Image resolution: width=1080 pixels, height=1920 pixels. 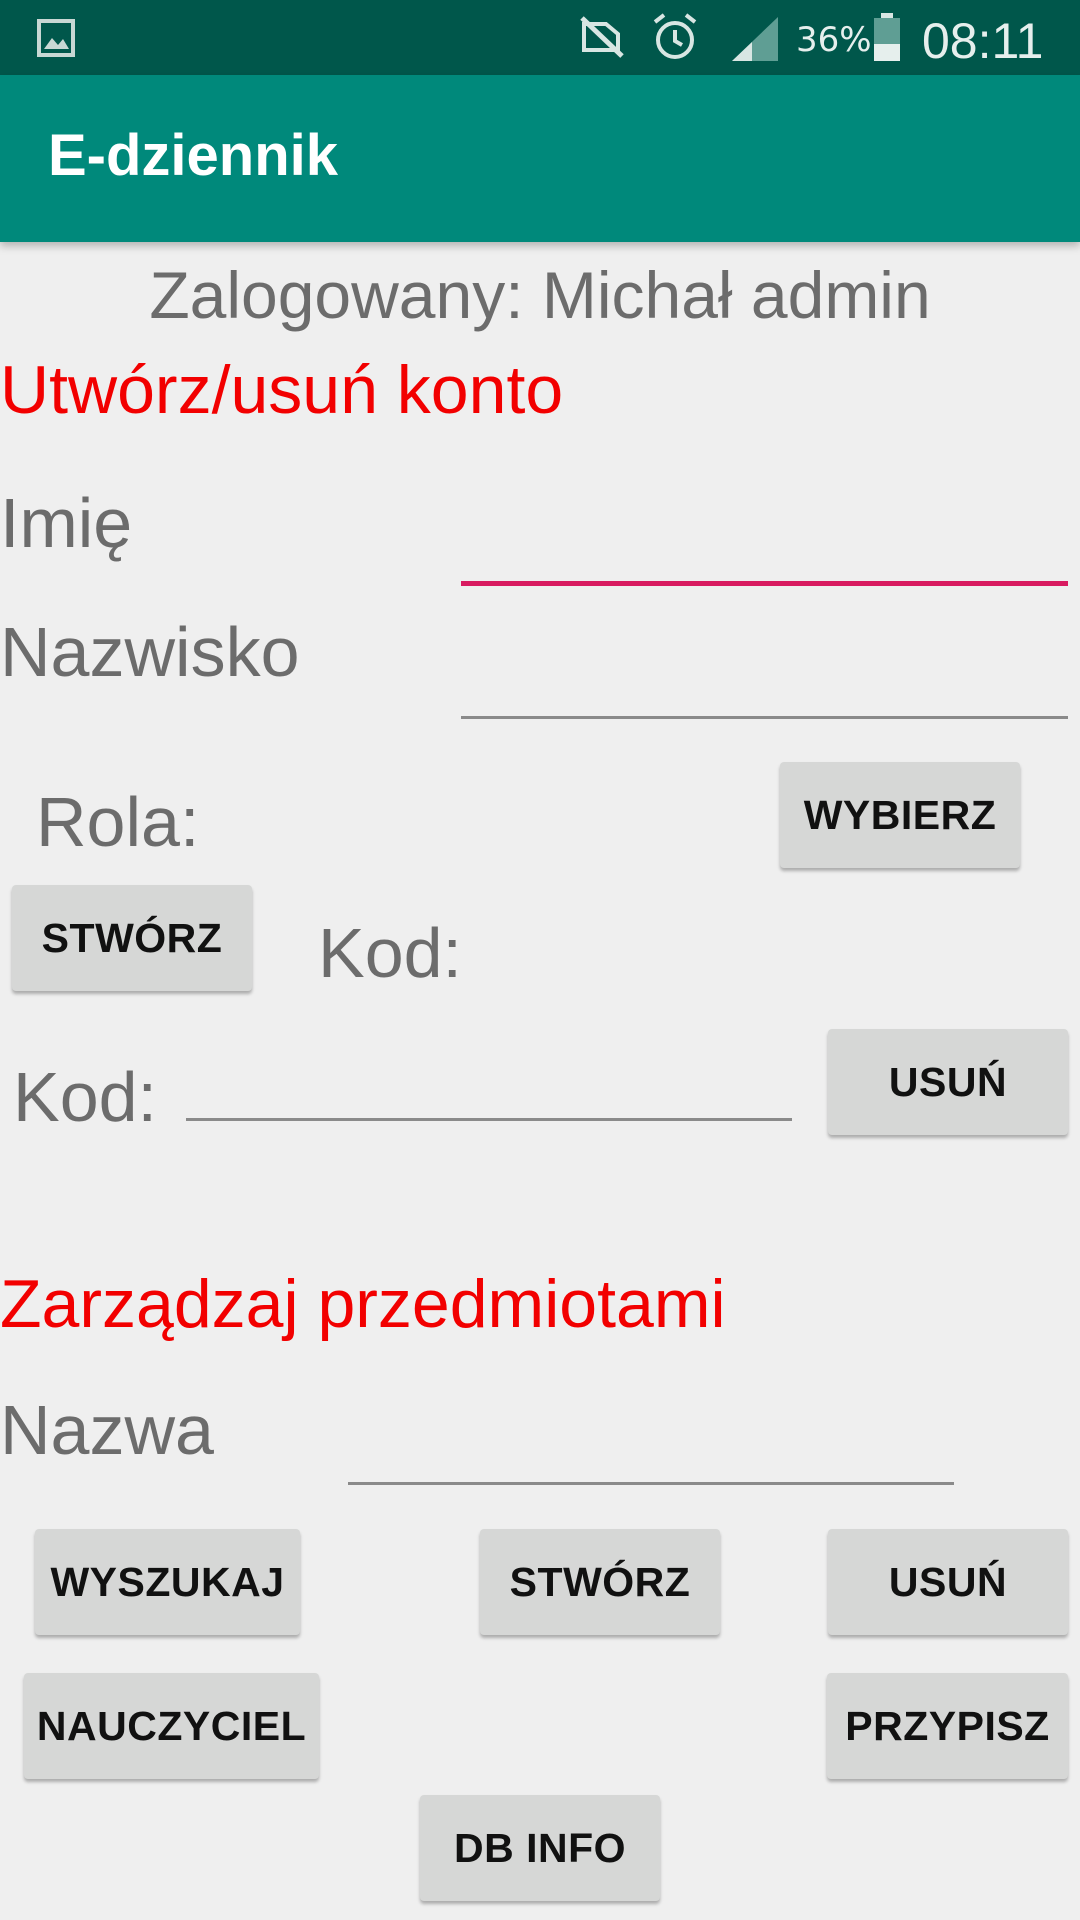 What do you see at coordinates (489, 1082) in the screenshot?
I see `code-field` at bounding box center [489, 1082].